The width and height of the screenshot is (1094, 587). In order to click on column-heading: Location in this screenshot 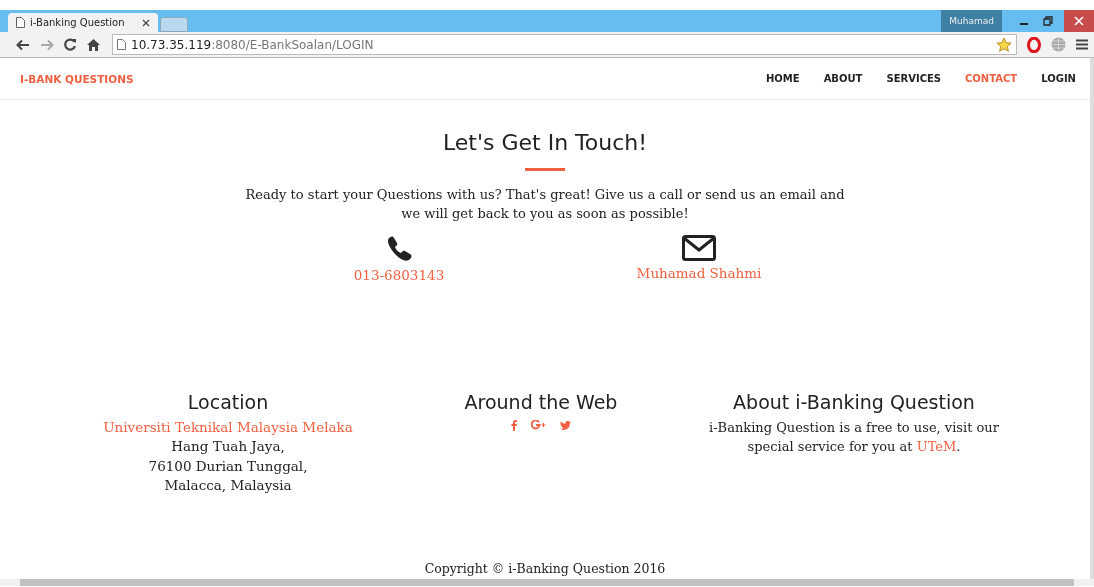, I will do `click(228, 403)`.